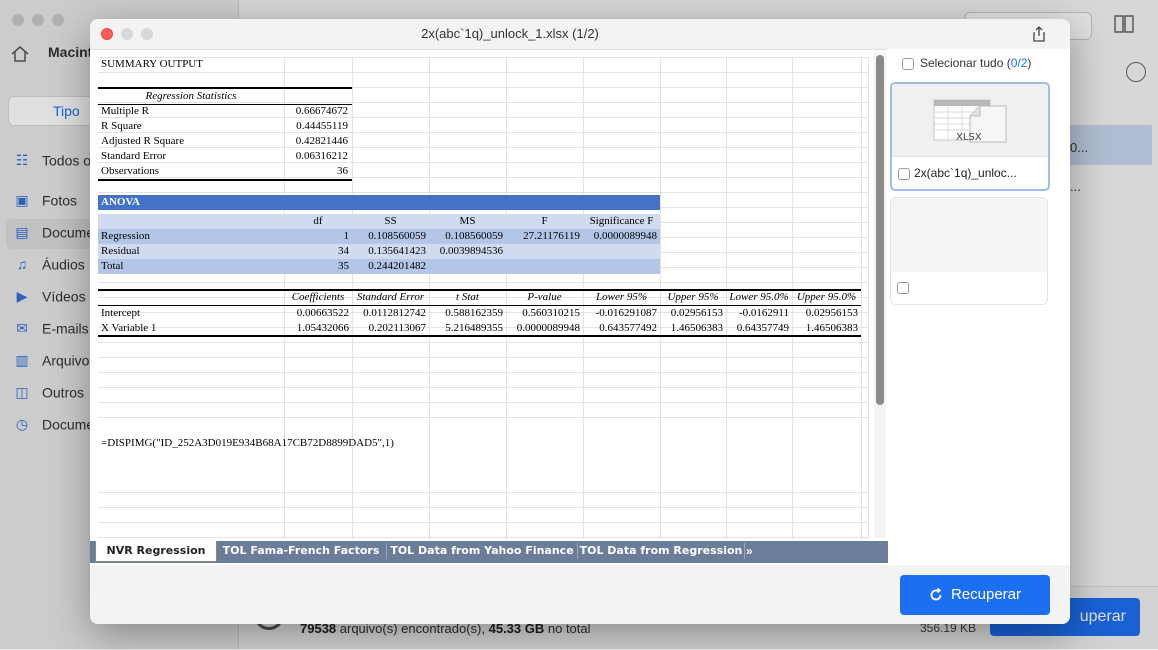  I want to click on select-all-checkbox: Selecionar tudo (0/2), so click(966, 63).